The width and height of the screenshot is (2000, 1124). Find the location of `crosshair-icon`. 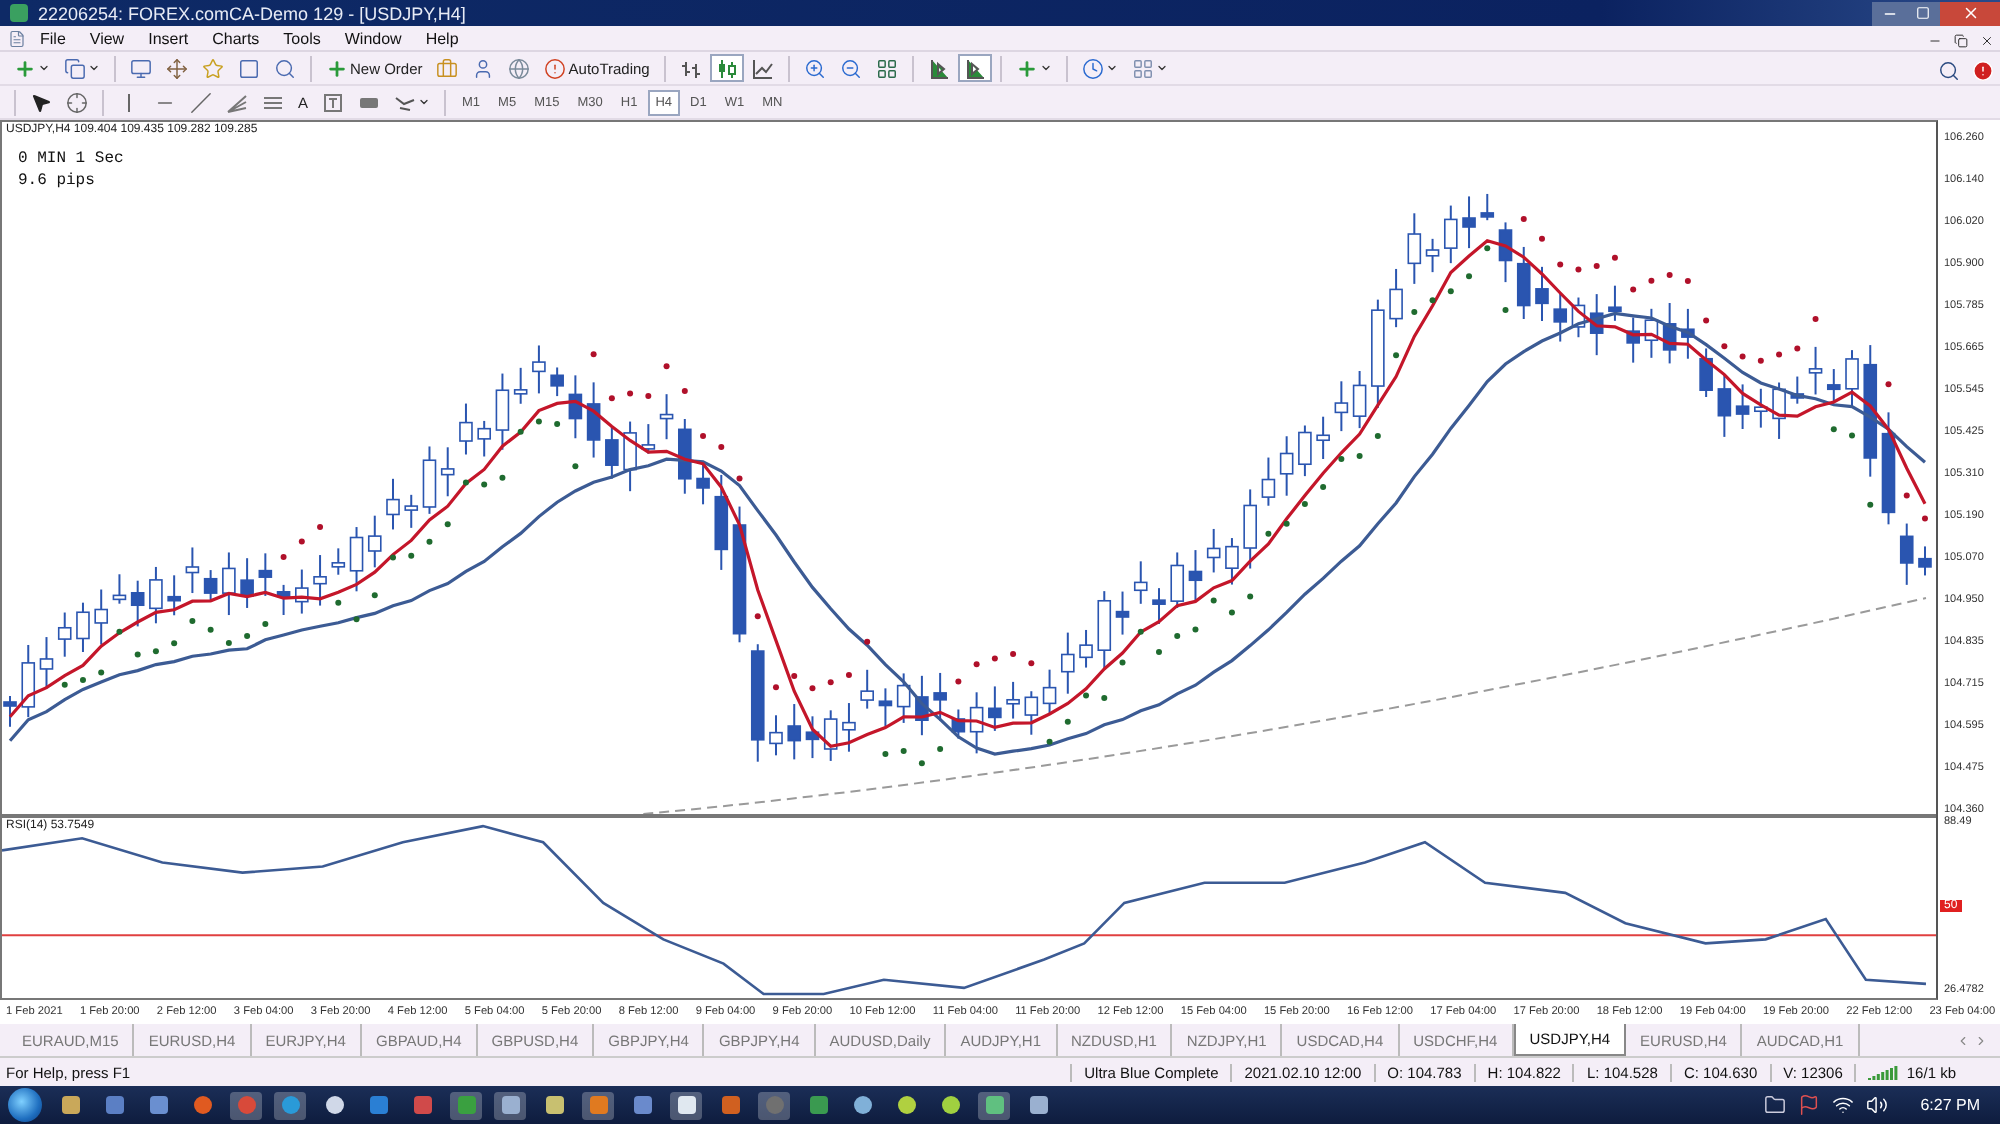

crosshair-icon is located at coordinates (77, 102).